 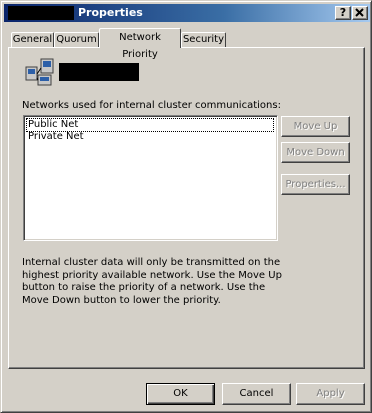 What do you see at coordinates (180, 394) in the screenshot?
I see `ok-button: OK` at bounding box center [180, 394].